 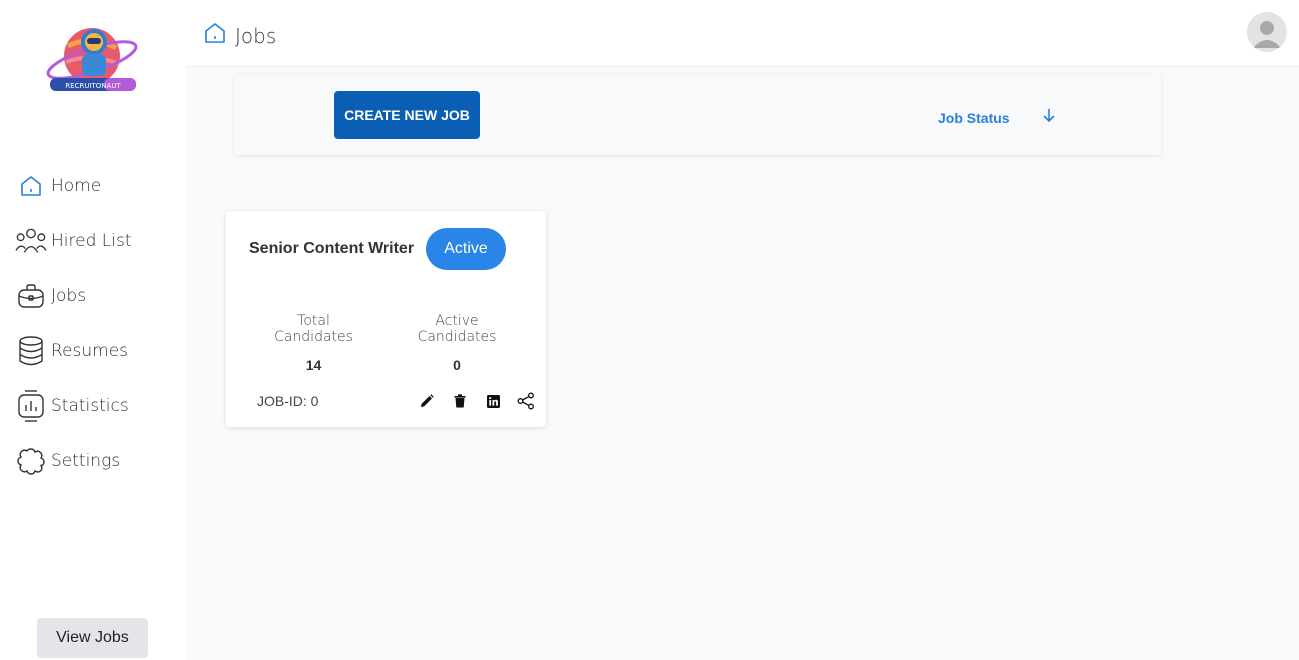 I want to click on sidebar-item-hired-list: Hired List, so click(x=93, y=241).